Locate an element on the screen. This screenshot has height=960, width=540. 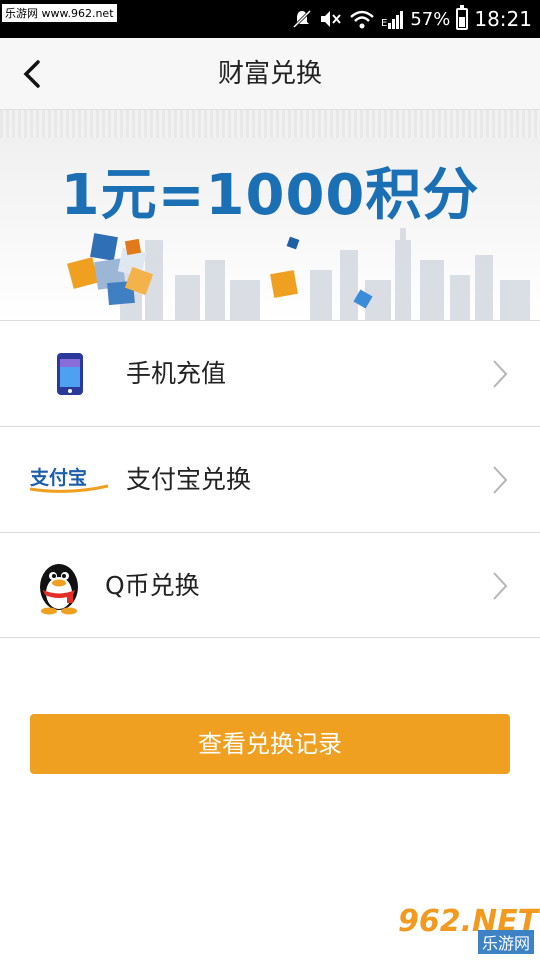
svg-text: 支付宝 is located at coordinates (58, 477).